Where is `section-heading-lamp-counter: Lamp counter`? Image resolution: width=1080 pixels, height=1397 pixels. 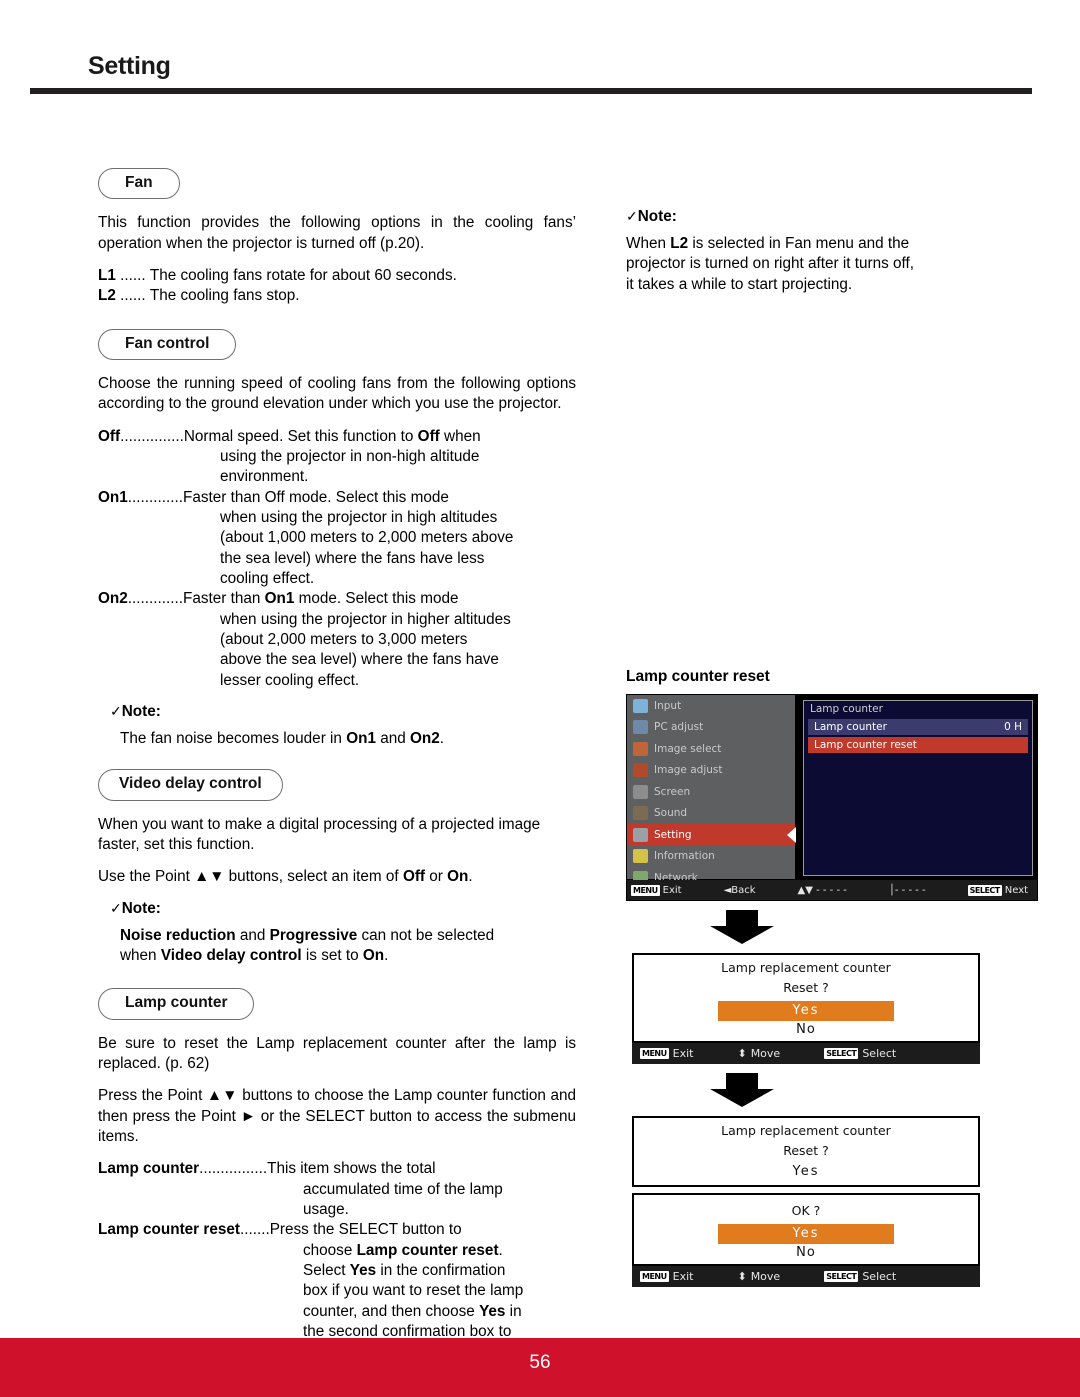
section-heading-lamp-counter: Lamp counter is located at coordinates (176, 1004).